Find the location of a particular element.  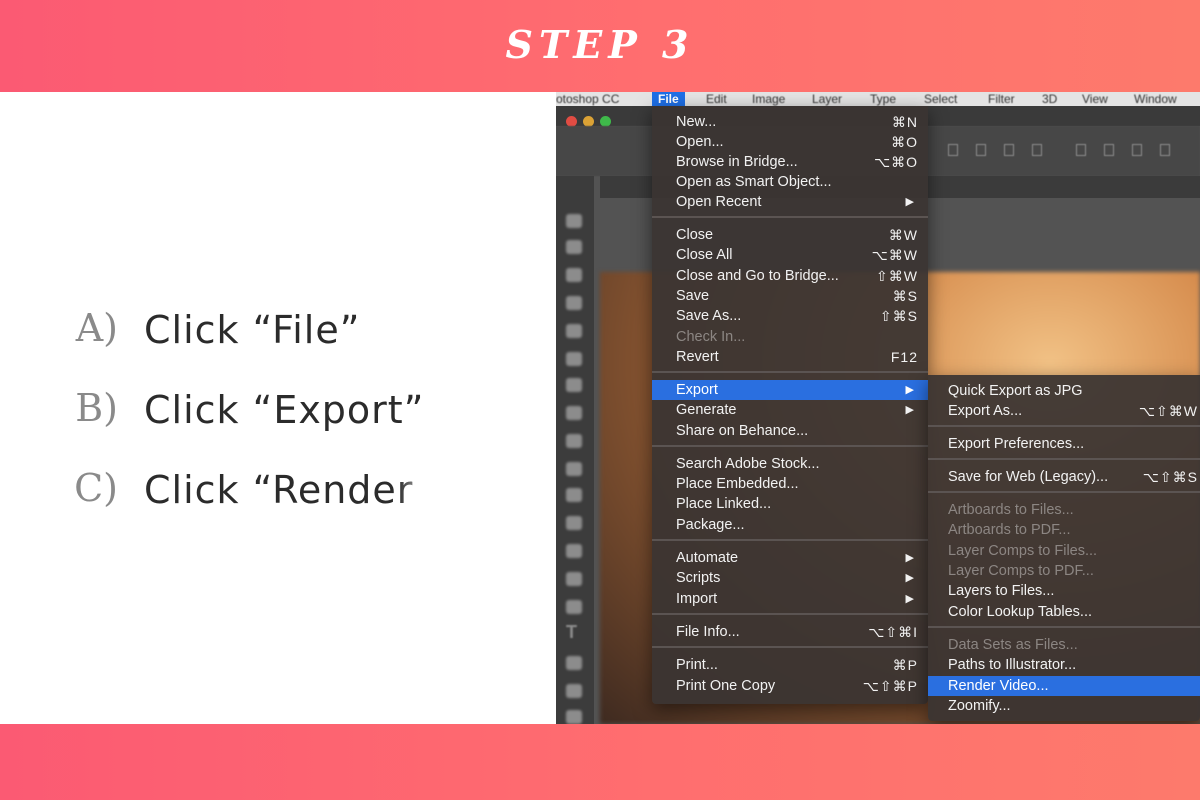

eraser-tool-icon is located at coordinates (574, 495).